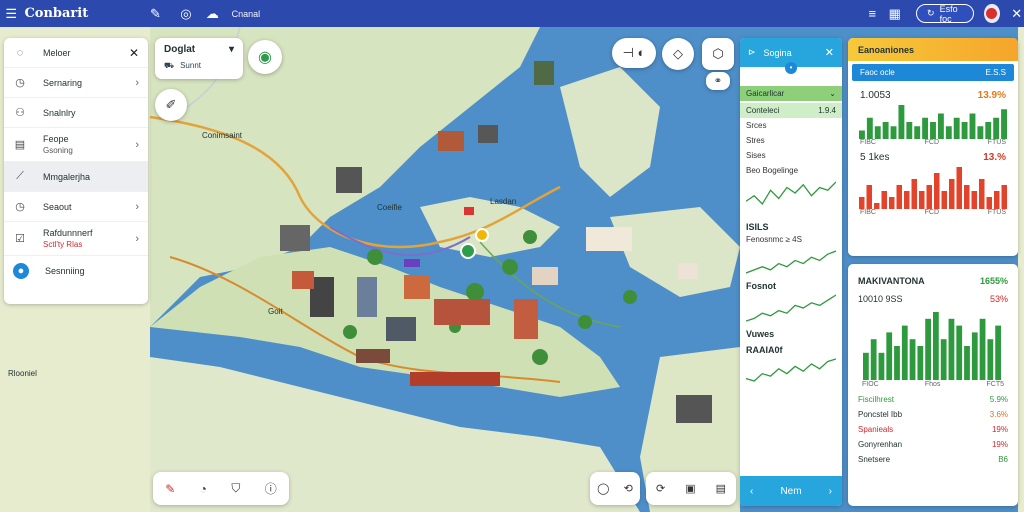 This screenshot has height=512, width=1024. Describe the element at coordinates (20, 176) in the screenshot. I see `graph-icon: ⟋` at that location.